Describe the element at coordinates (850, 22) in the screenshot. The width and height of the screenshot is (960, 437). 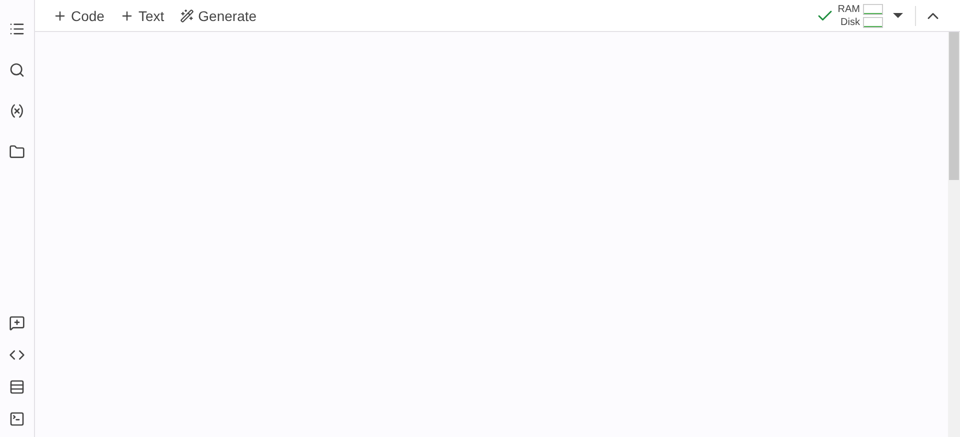
I see `resource-label: Disk` at that location.